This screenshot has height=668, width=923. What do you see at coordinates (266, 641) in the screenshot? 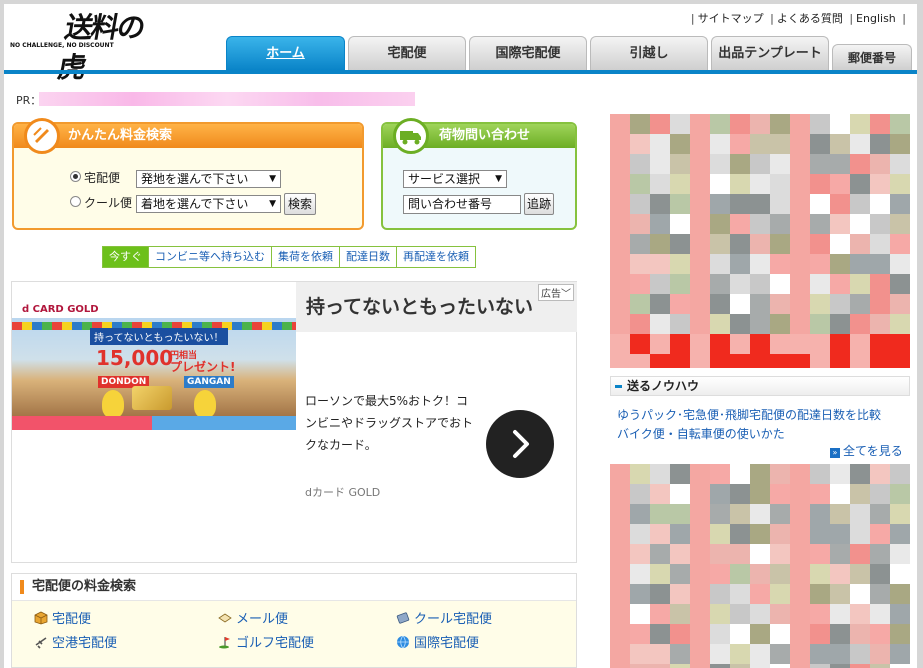
I see `price-link-golf: ゴルフ宅配便` at bounding box center [266, 641].